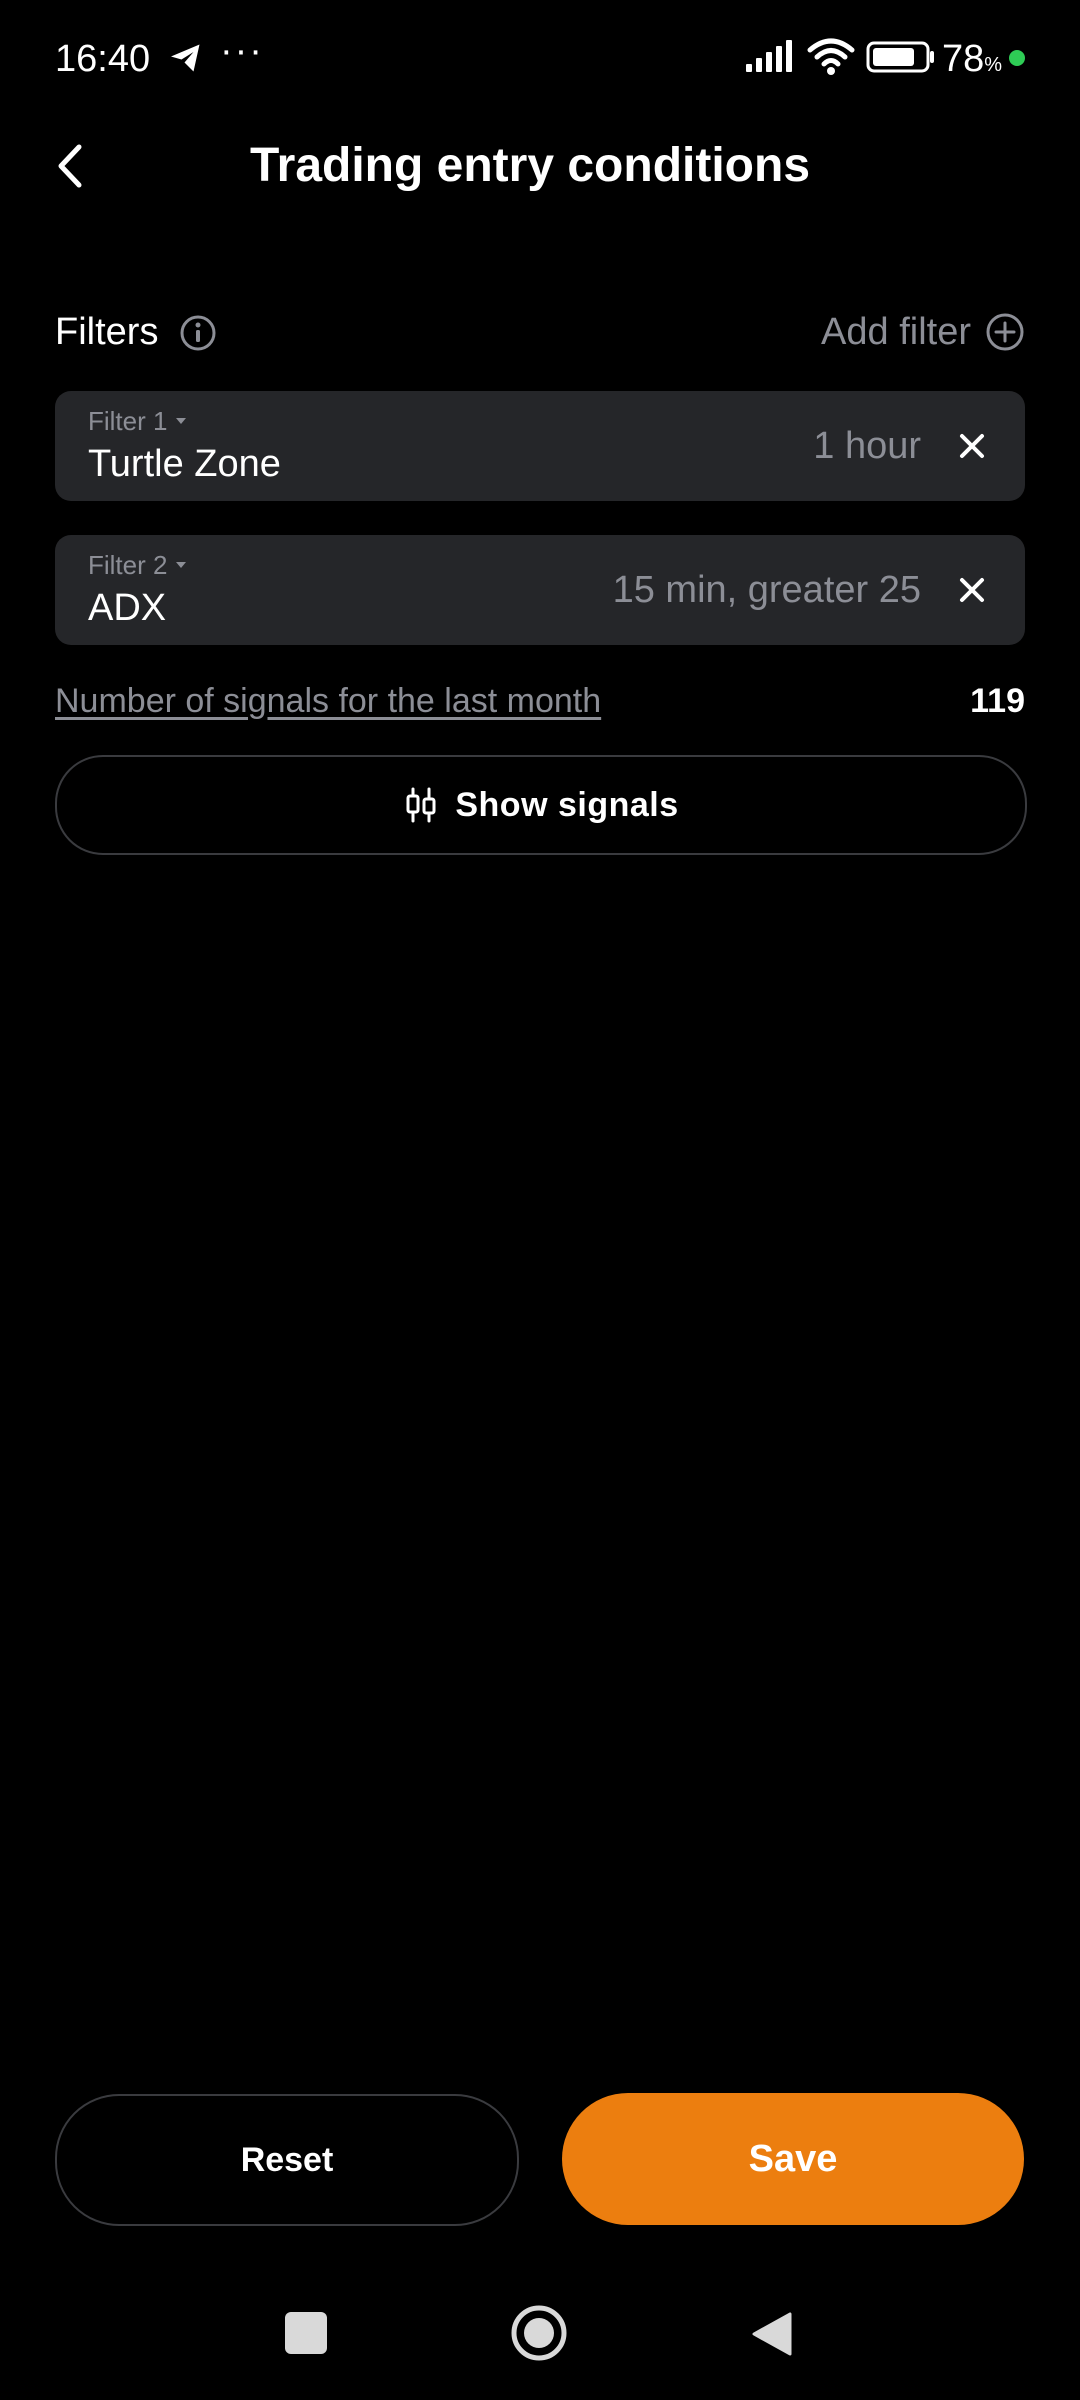  Describe the element at coordinates (185, 58) in the screenshot. I see `telegram-icon` at that location.